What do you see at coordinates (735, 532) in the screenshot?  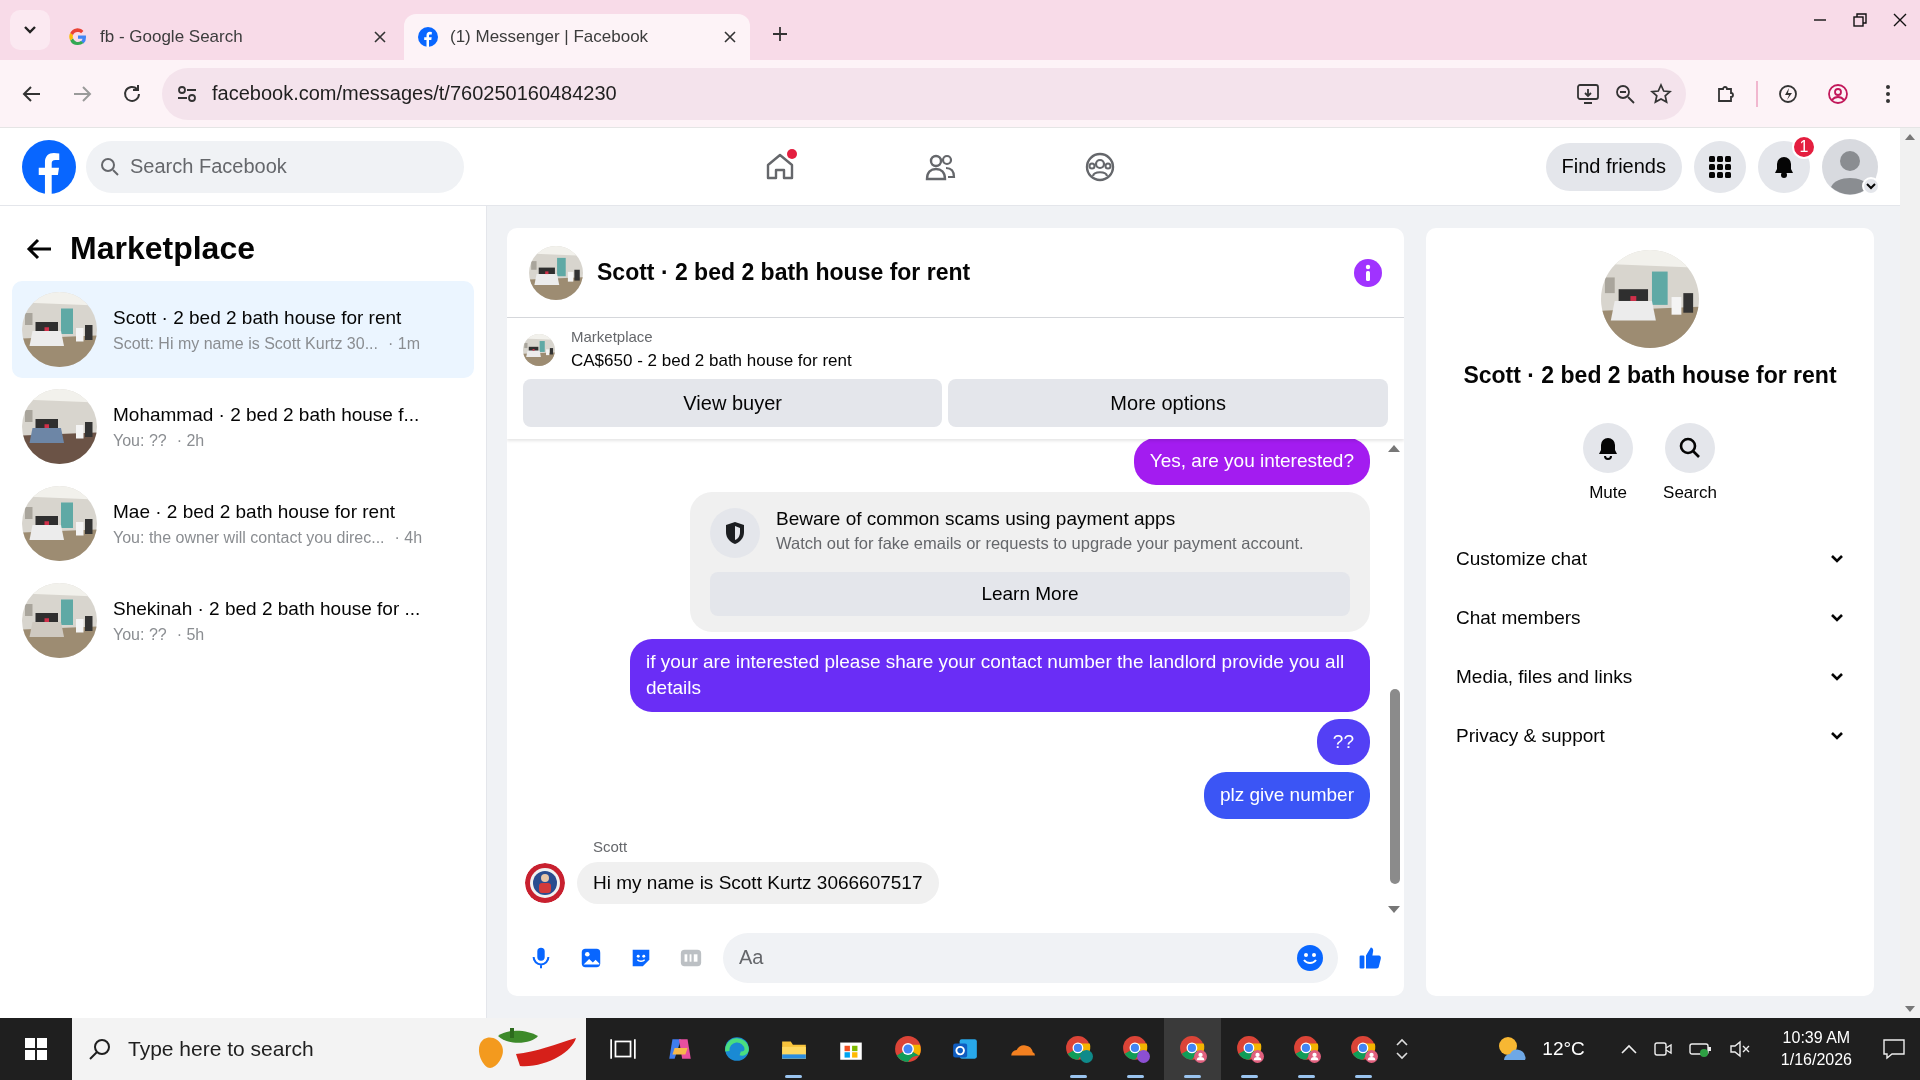 I see `shield-icon` at bounding box center [735, 532].